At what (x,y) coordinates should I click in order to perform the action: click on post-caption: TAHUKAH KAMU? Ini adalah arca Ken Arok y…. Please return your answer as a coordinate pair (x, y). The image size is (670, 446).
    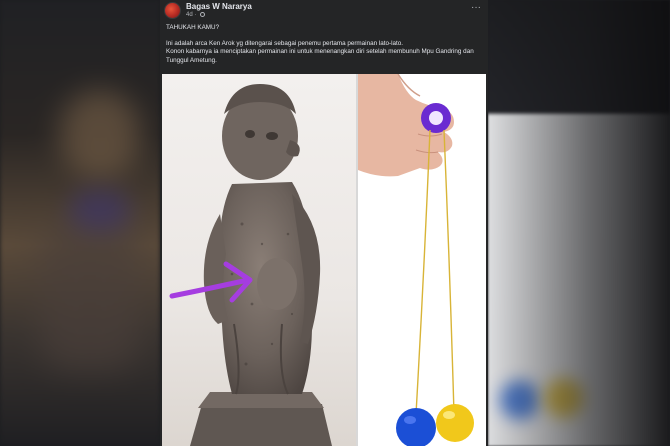
    Looking at the image, I should click on (322, 44).